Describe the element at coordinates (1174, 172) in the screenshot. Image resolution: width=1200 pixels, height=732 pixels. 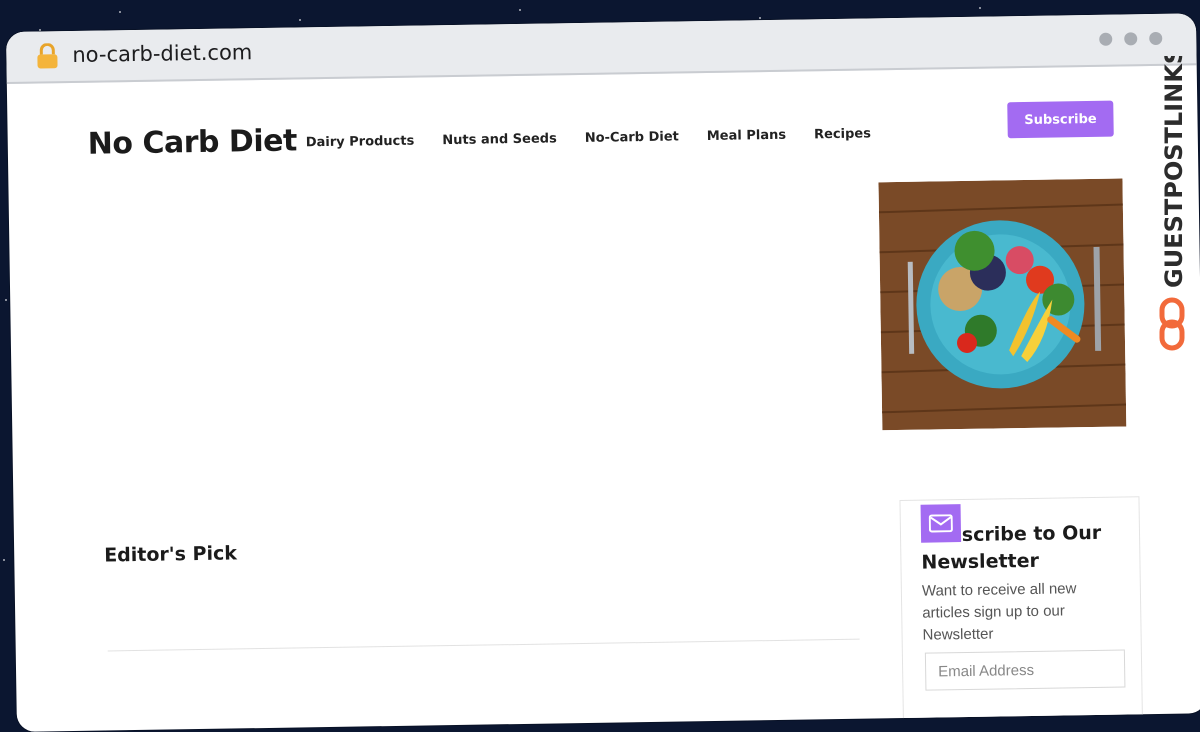
I see `watermark-text: GUESTPOSTLINKS` at that location.